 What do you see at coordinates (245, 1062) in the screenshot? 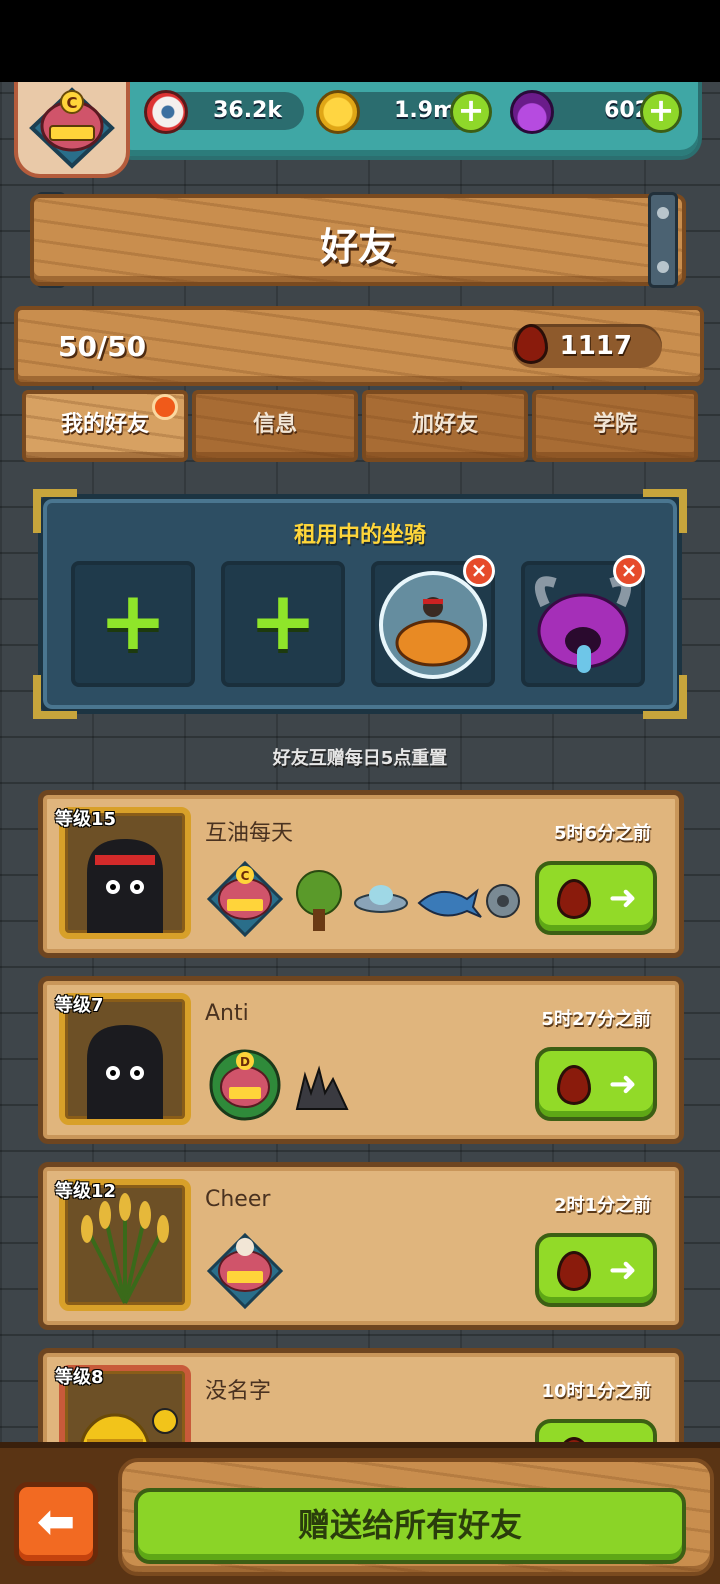
I see `svg-text: D` at bounding box center [245, 1062].